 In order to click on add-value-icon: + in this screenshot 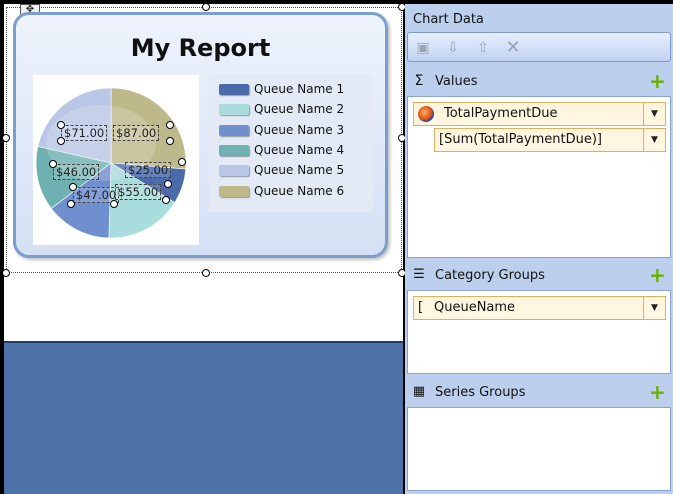, I will do `click(657, 81)`.